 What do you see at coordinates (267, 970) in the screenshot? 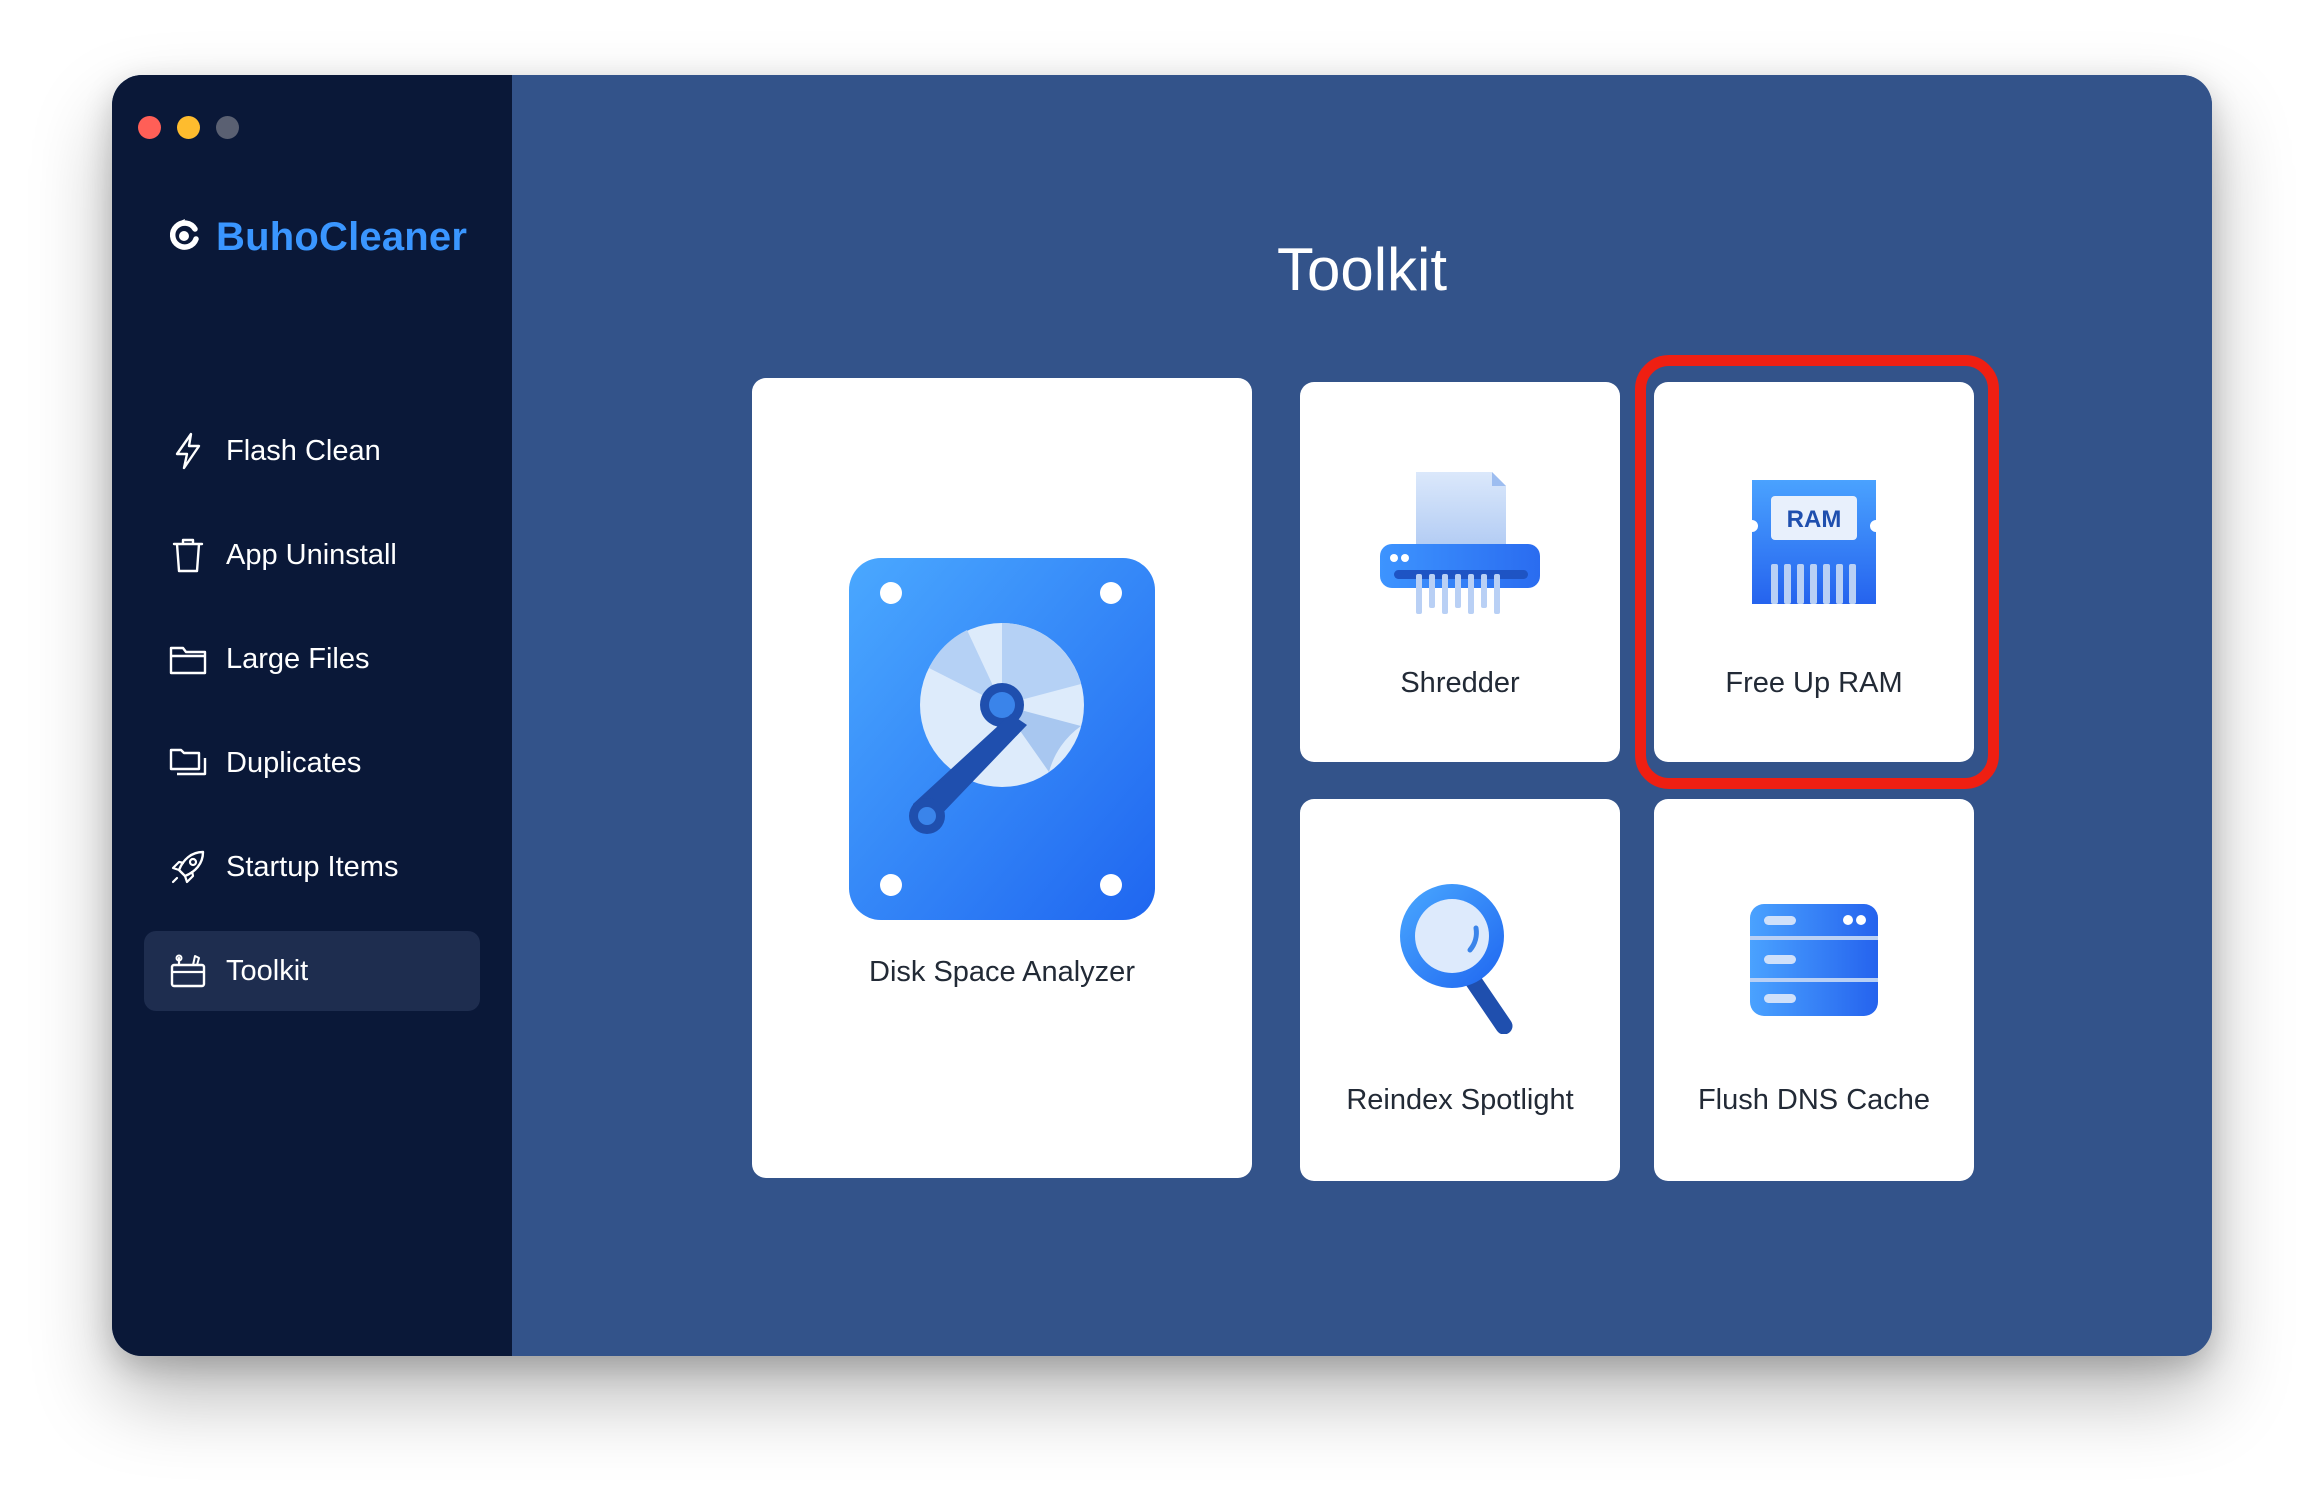
I see `sidebar-item-label: Toolkit` at bounding box center [267, 970].